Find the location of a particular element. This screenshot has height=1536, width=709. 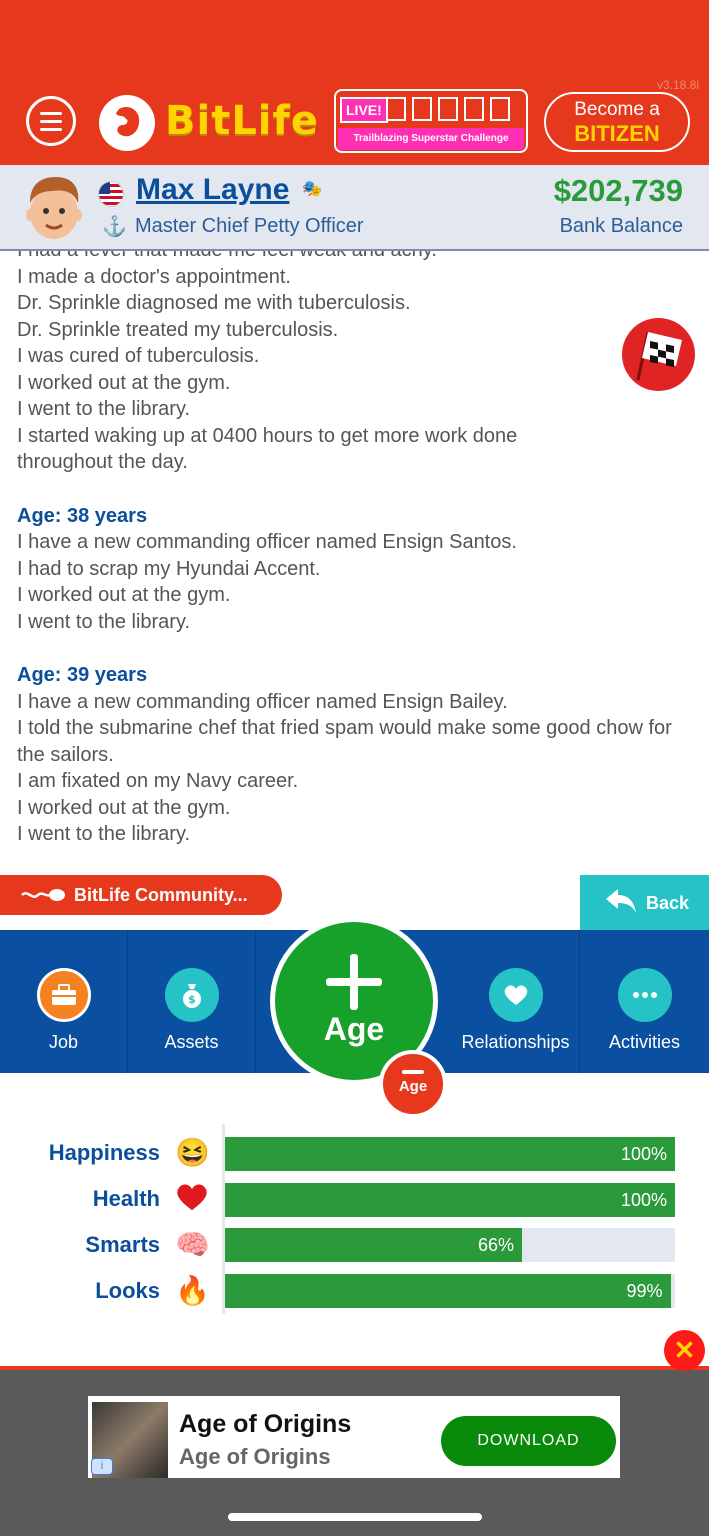

health-label: Health is located at coordinates (126, 1198).